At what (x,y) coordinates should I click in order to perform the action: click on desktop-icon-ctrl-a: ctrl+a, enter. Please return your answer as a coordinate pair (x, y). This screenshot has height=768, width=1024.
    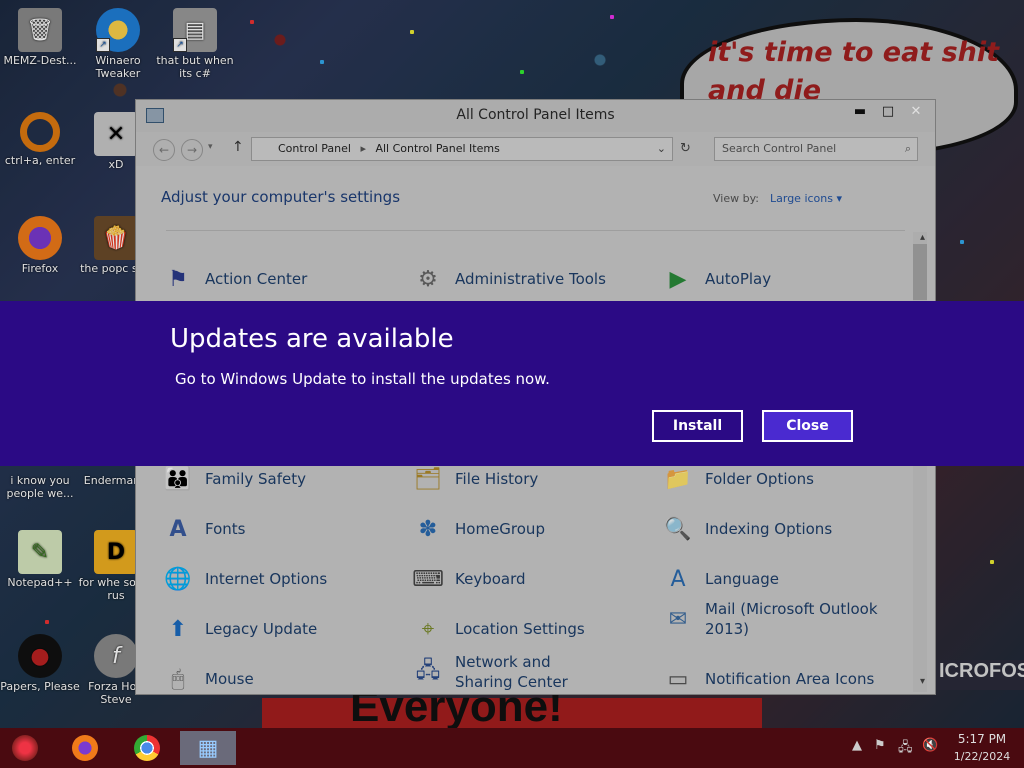
    Looking at the image, I should click on (40, 139).